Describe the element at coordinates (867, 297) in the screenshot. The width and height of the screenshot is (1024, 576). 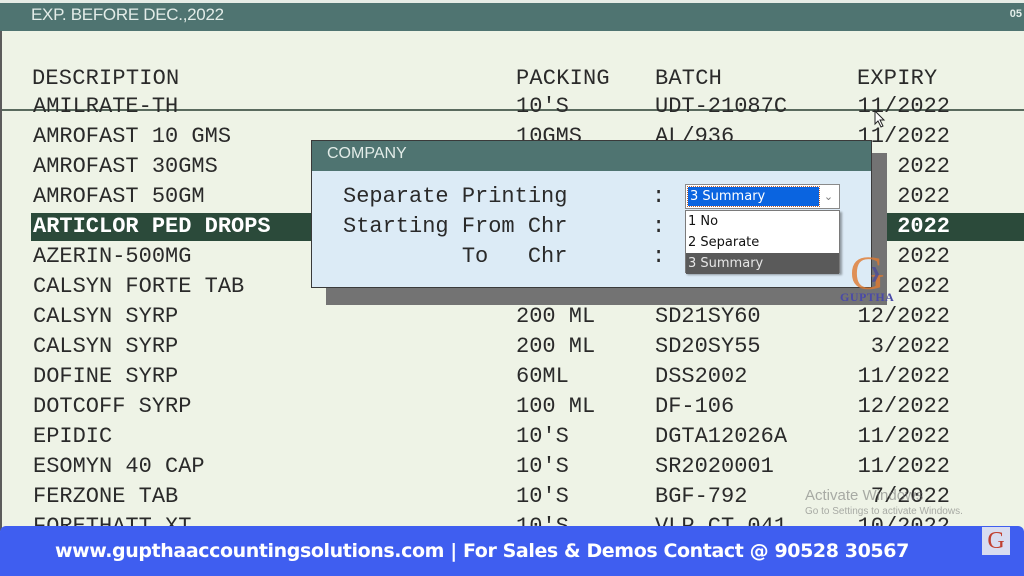
I see `logo-text: GUPTHA` at that location.